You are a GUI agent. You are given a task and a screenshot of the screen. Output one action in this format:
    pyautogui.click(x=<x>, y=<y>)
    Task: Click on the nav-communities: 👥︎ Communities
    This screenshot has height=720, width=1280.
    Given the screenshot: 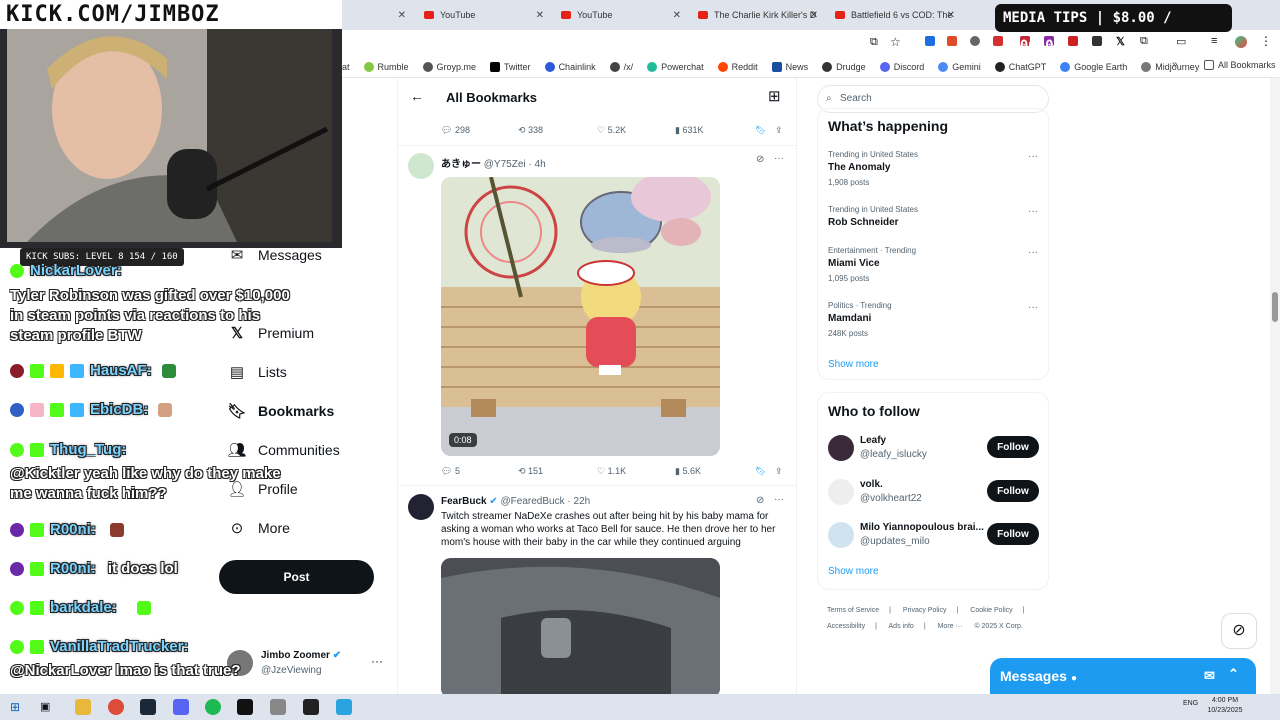 What is the action you would take?
    pyautogui.click(x=283, y=450)
    